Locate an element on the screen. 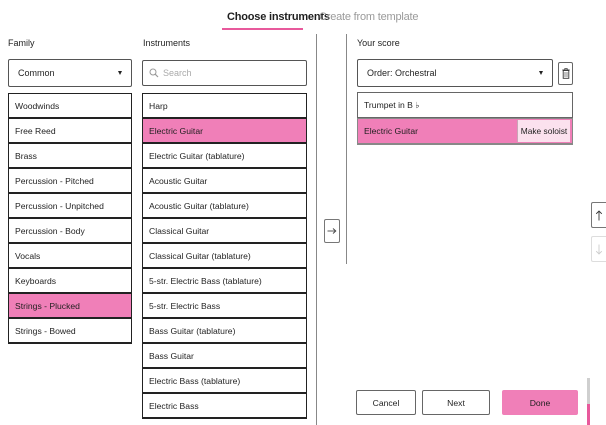 The height and width of the screenshot is (425, 606). instrument-item-label: 5-str. Electric Bass is located at coordinates (185, 305).